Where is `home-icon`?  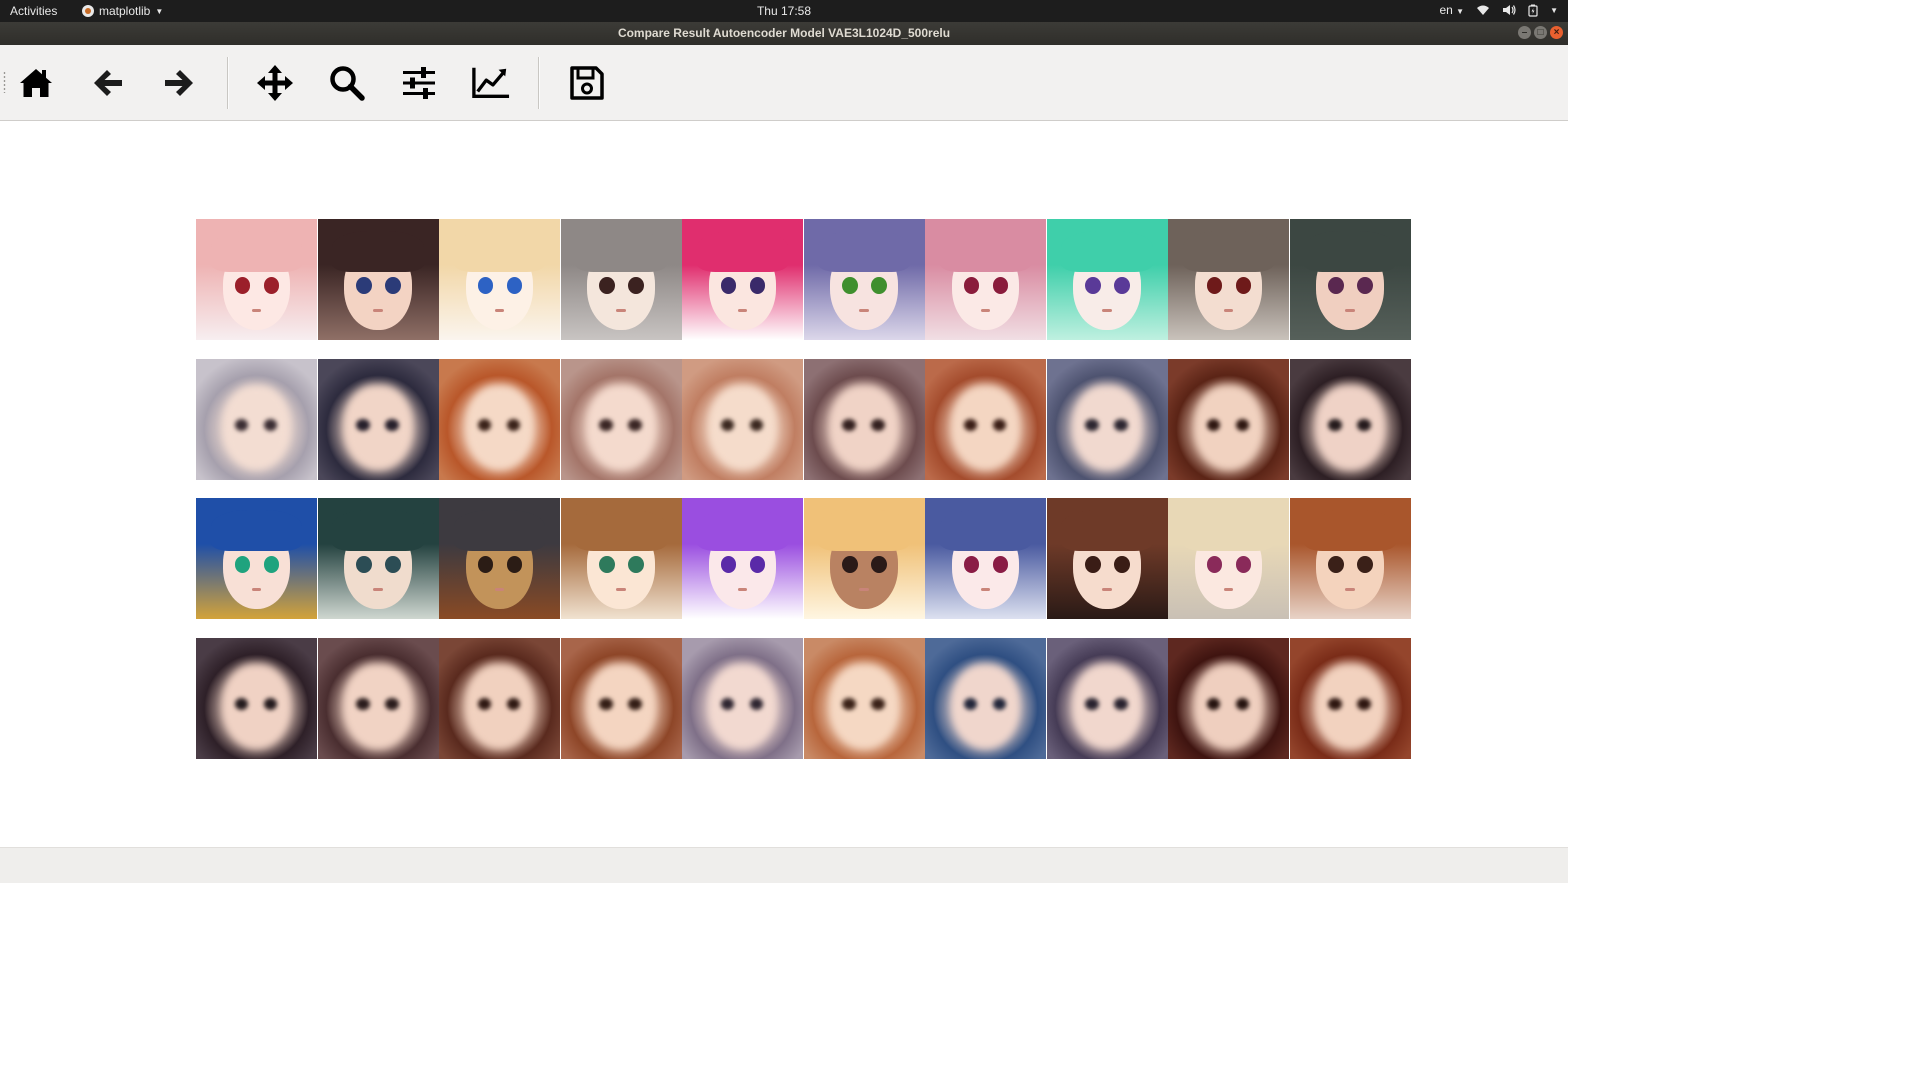 home-icon is located at coordinates (36, 83).